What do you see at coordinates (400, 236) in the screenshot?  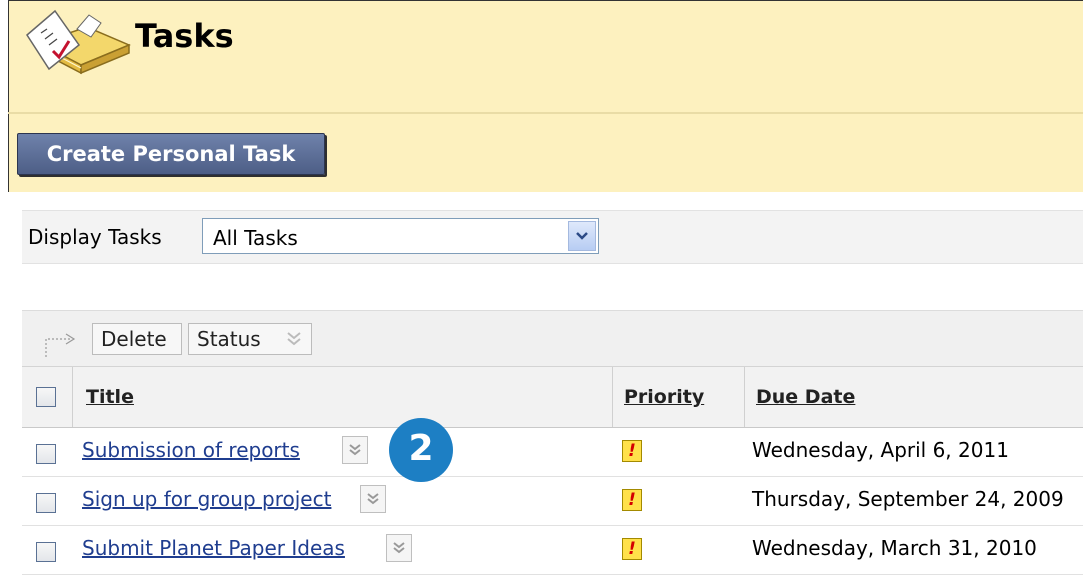 I see `display-tasks-select: All Tasks` at bounding box center [400, 236].